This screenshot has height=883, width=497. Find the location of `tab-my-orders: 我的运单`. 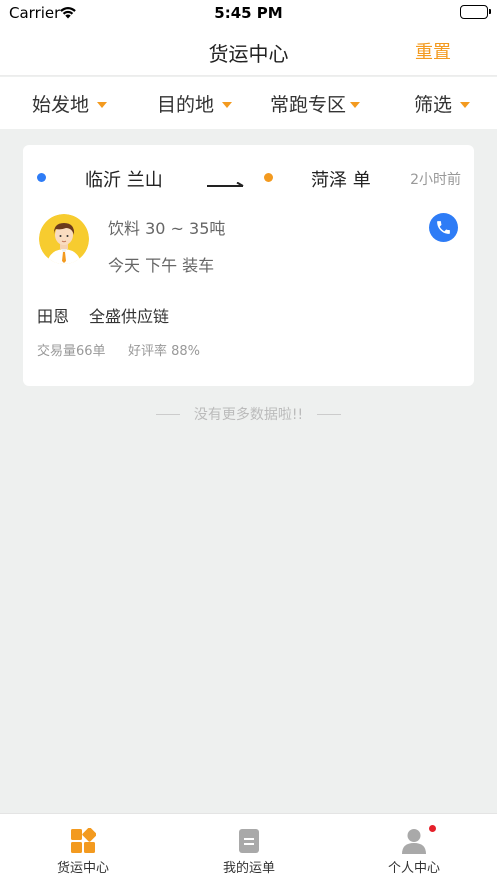

tab-my-orders: 我的运单 is located at coordinates (249, 848).